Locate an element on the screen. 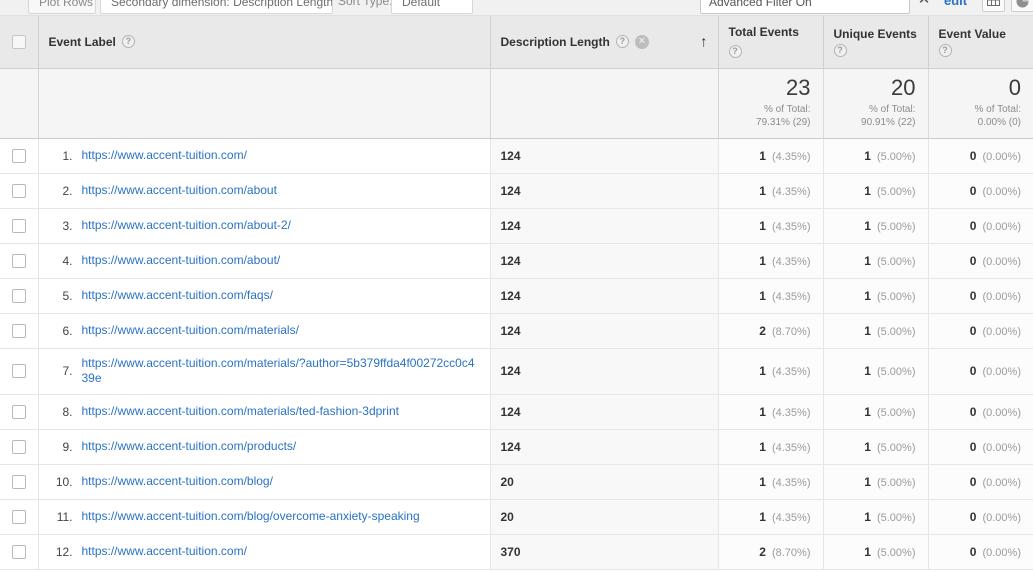  total-events-cell: 2 (8.70%) is located at coordinates (771, 552).